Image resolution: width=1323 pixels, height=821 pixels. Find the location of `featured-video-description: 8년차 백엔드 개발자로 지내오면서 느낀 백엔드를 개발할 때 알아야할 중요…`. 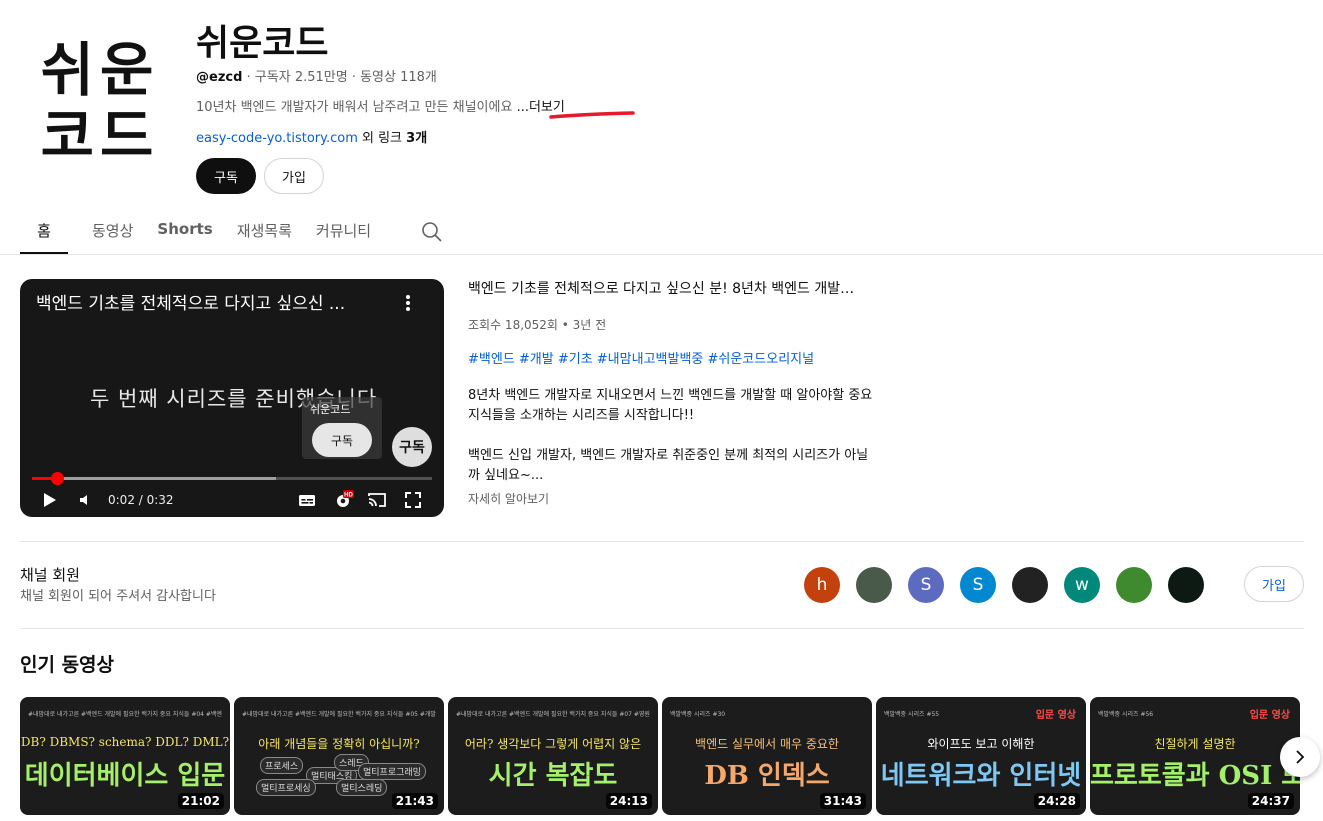

featured-video-description: 8년차 백엔드 개발자로 지내오면서 느낀 백엔드를 개발할 때 알아야할 중요… is located at coordinates (673, 436).